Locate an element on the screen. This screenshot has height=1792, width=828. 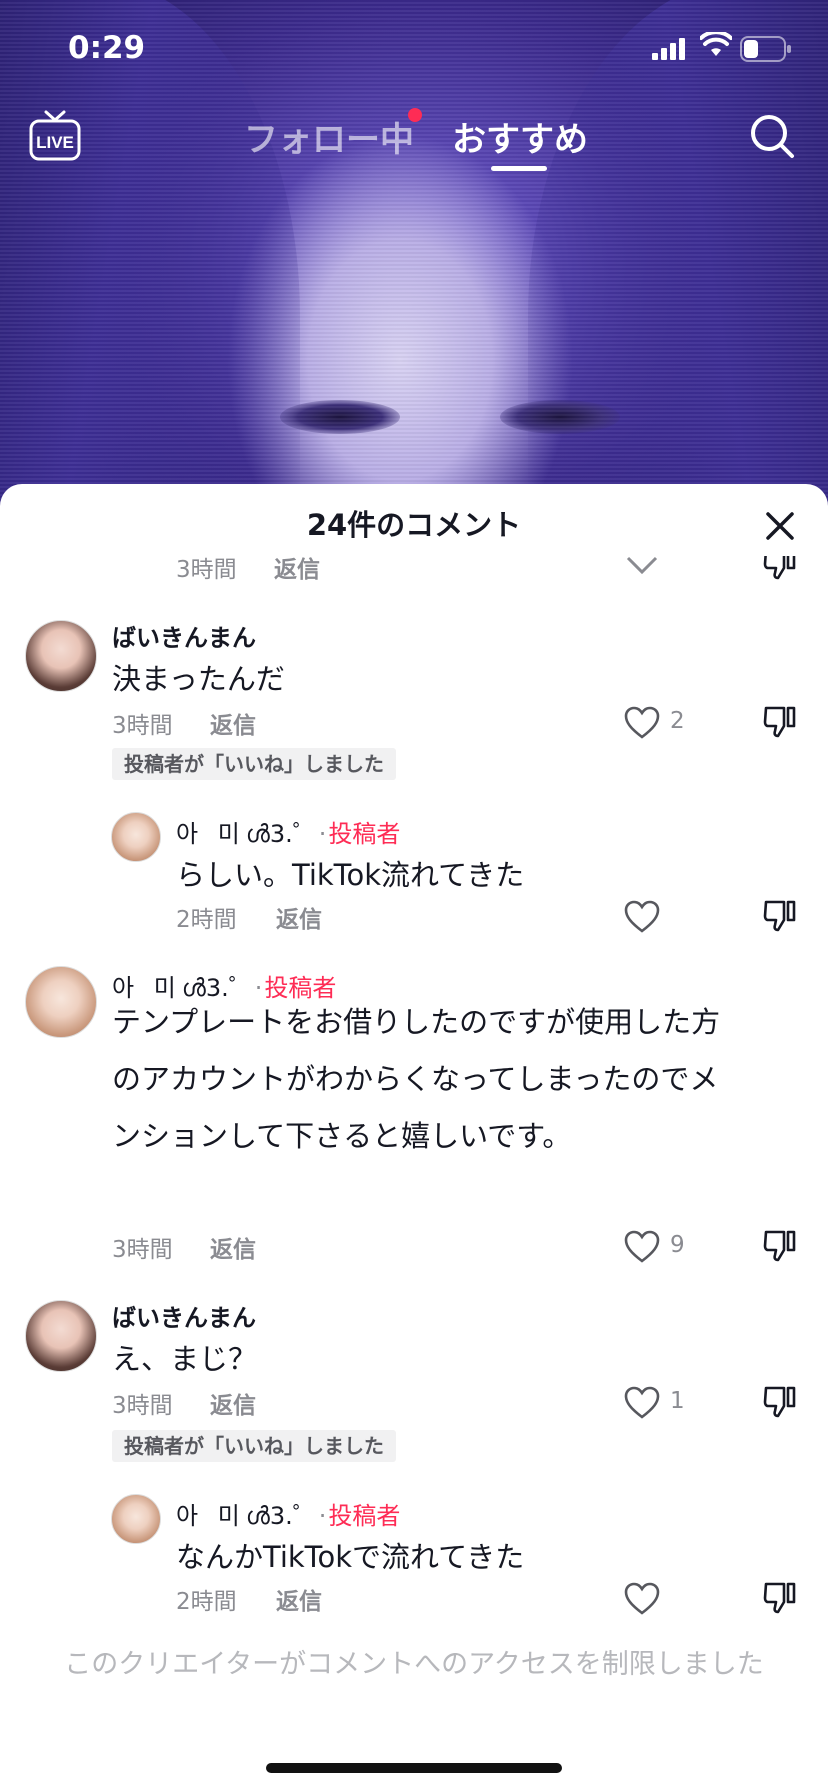
partial-comment-row: 3時間 返信 is located at coordinates (414, 573).